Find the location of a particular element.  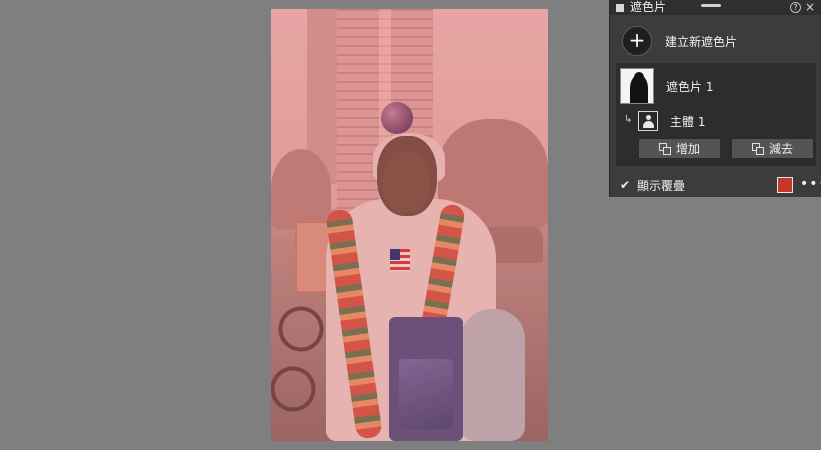

show-overlay-label: 顯示覆疊 is located at coordinates (661, 185).